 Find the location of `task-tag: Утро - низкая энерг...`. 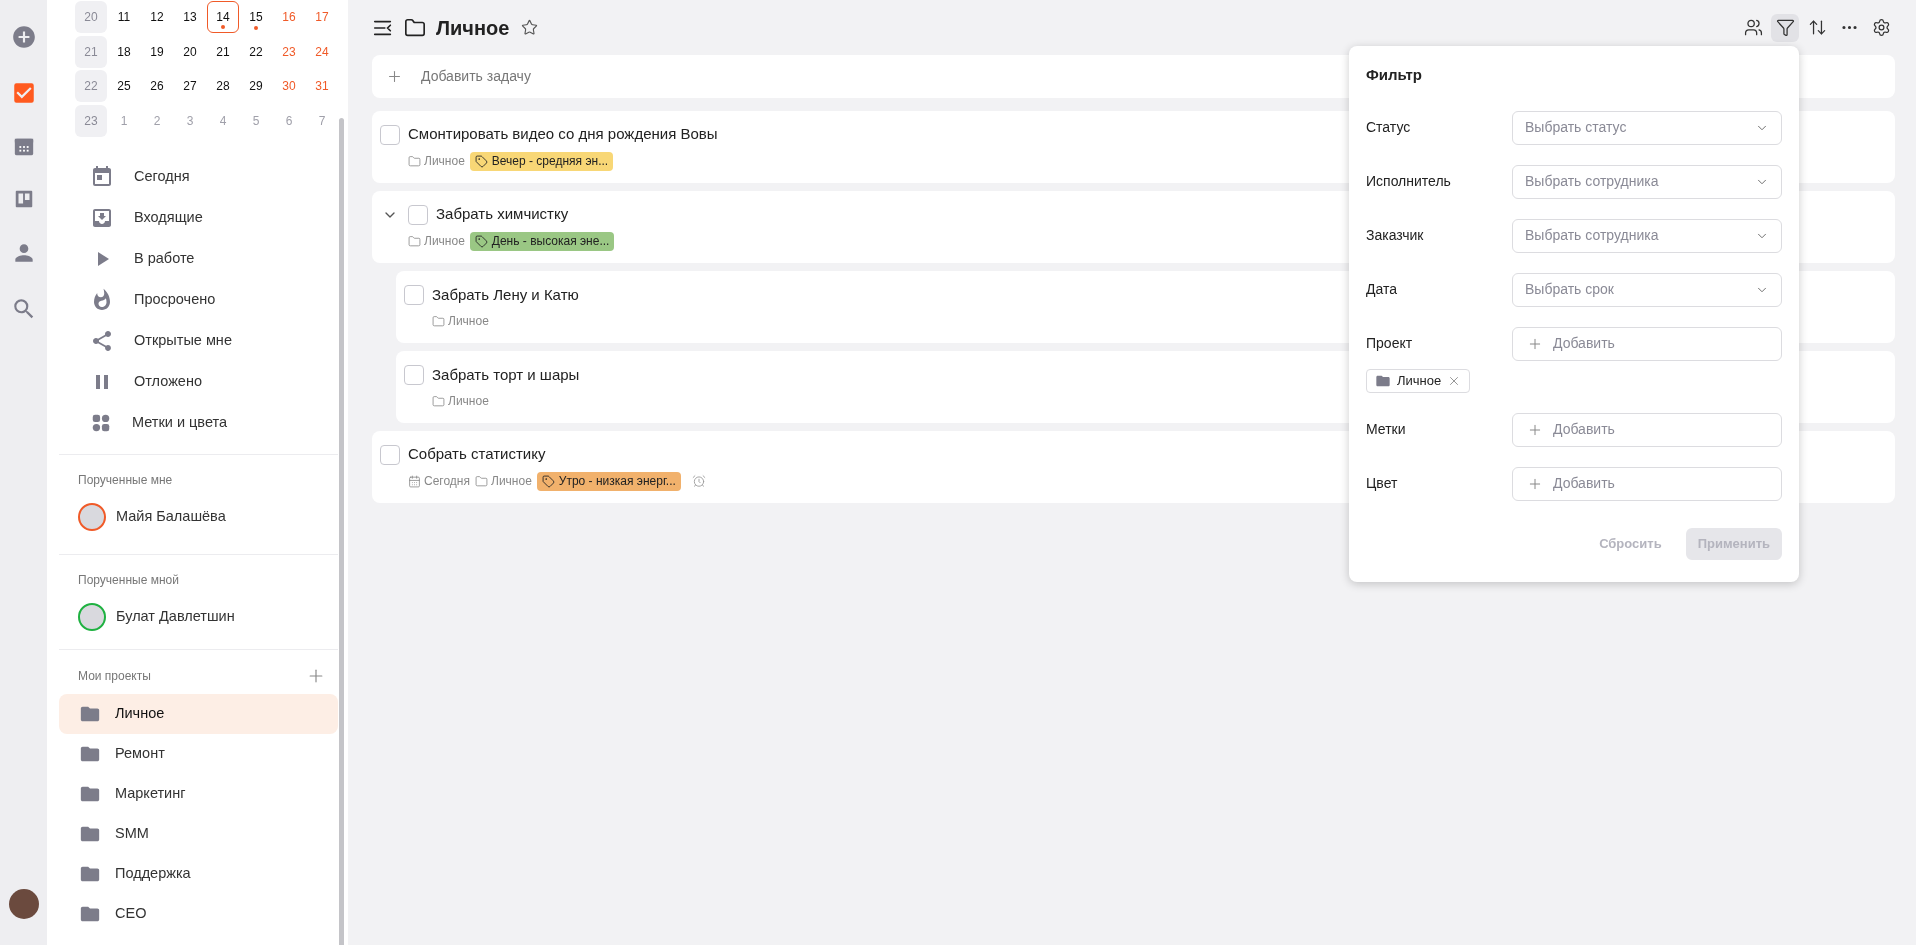

task-tag: Утро - низкая энерг... is located at coordinates (608, 481).